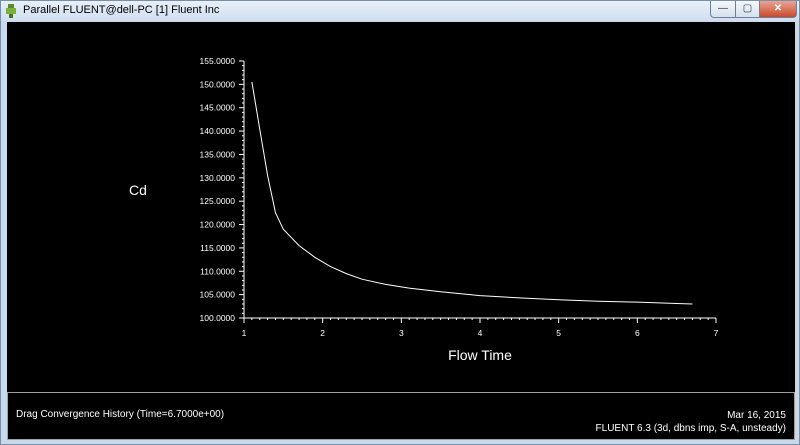 The image size is (800, 445). Describe the element at coordinates (218, 131) in the screenshot. I see `y-tick-label-8: 140.0000` at that location.